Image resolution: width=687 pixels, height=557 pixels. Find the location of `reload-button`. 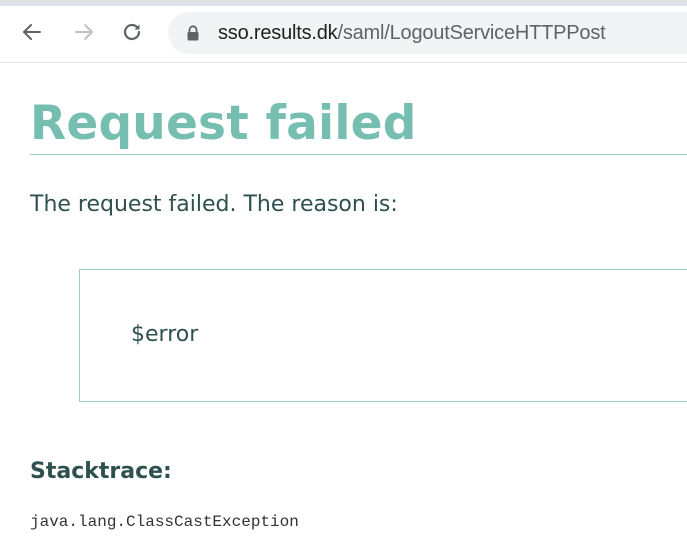

reload-button is located at coordinates (132, 32).